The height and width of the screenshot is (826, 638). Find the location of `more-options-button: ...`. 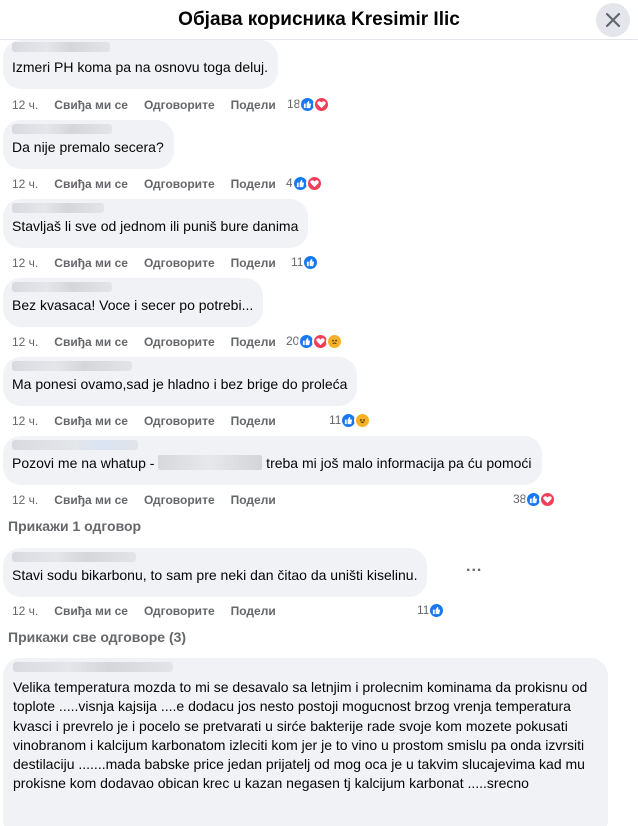

more-options-button: ... is located at coordinates (474, 567).